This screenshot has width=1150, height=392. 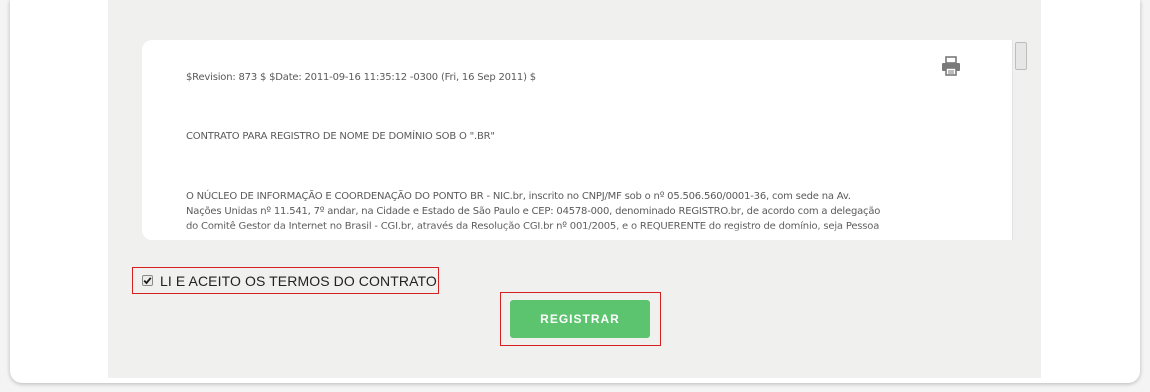 I want to click on checkmark-icon, so click(x=147, y=281).